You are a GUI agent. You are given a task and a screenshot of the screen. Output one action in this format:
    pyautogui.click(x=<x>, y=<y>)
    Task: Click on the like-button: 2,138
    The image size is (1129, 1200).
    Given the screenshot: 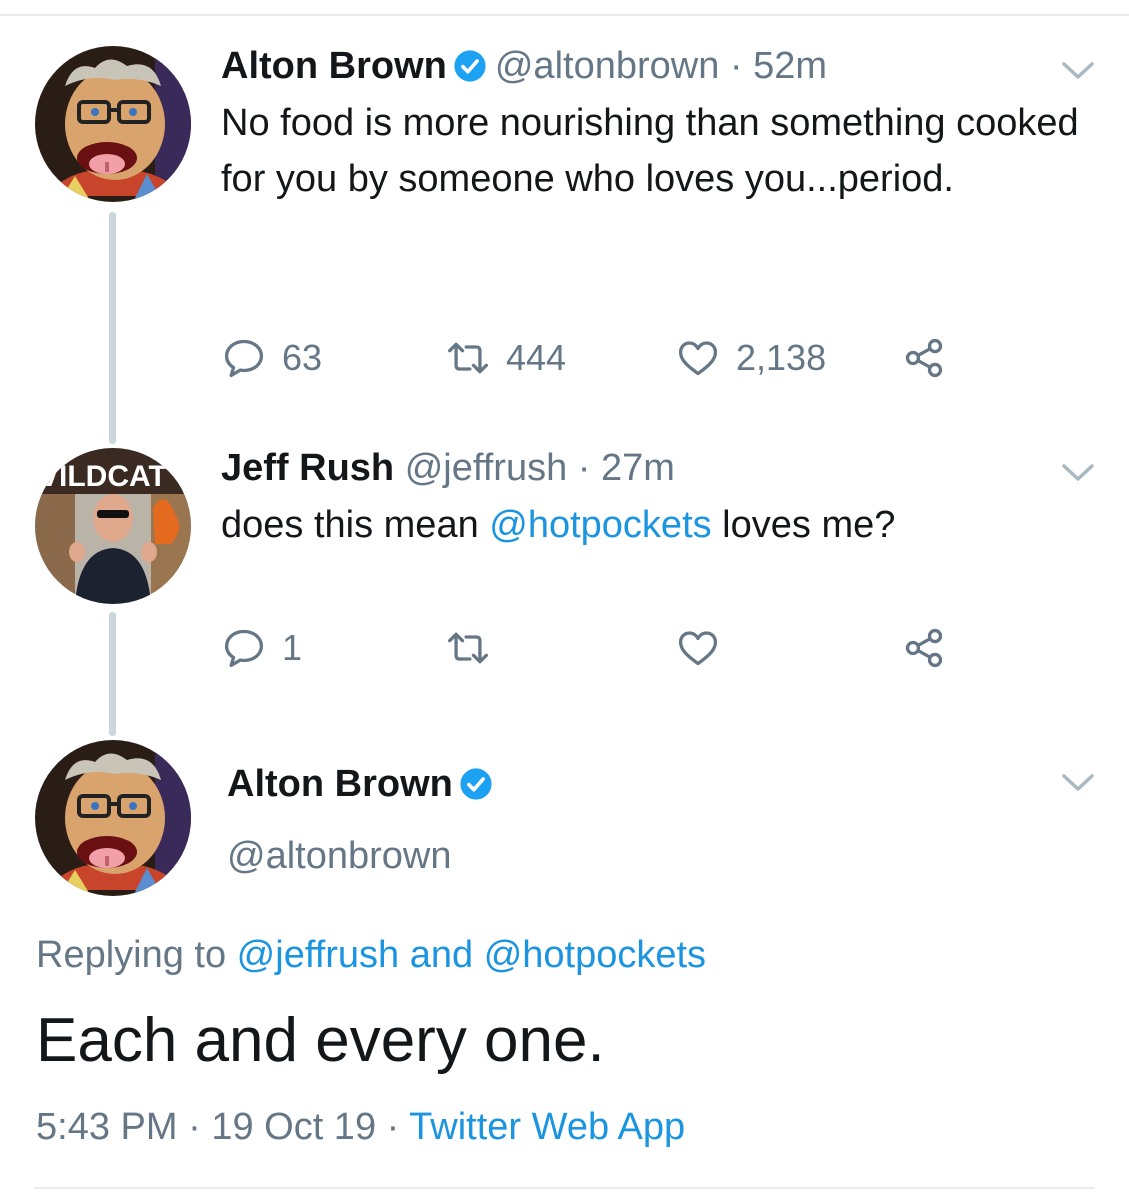 What is the action you would take?
    pyautogui.click(x=751, y=358)
    